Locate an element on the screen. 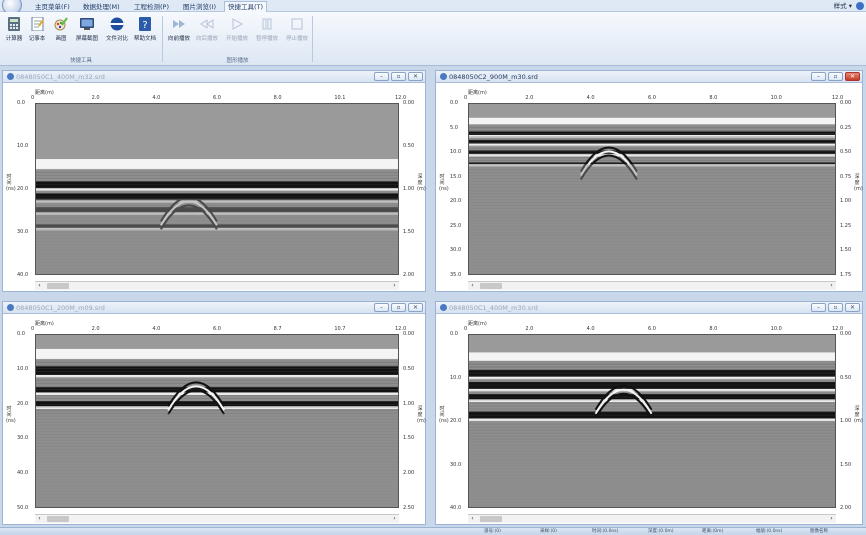 This screenshot has height=535, width=866. y-right-tick-label: 0.00 is located at coordinates (846, 103).